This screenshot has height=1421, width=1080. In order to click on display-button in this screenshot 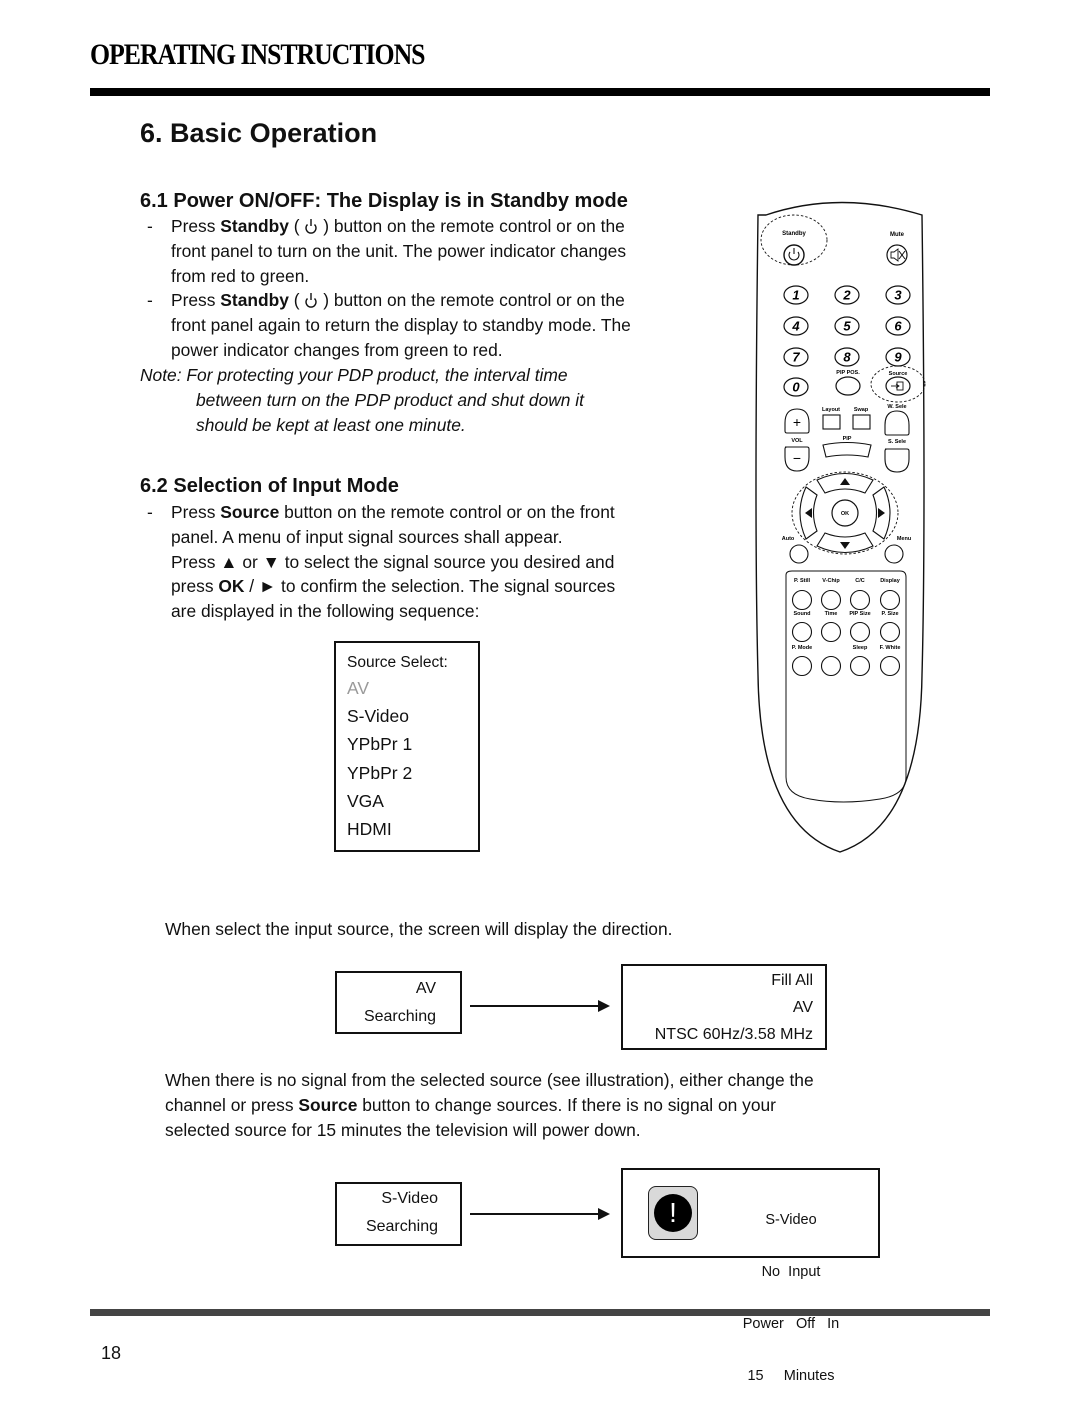, I will do `click(890, 600)`.